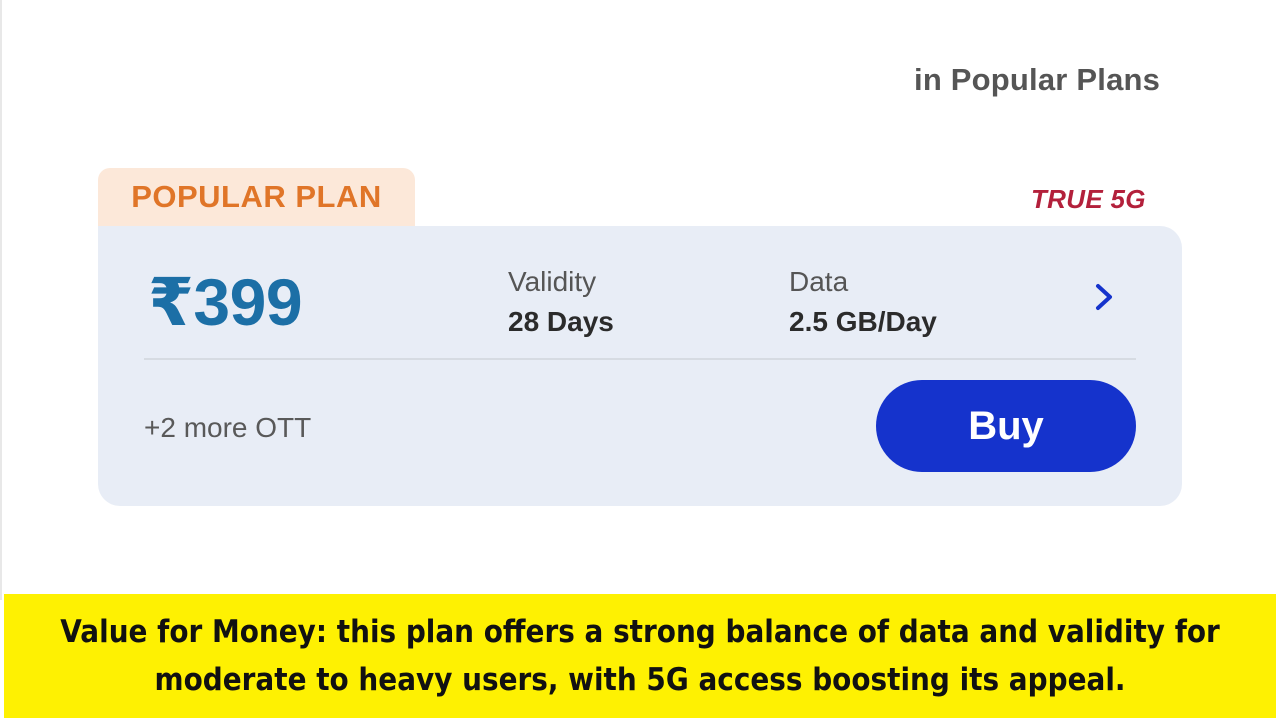 The height and width of the screenshot is (720, 1280). What do you see at coordinates (225, 302) in the screenshot?
I see `plan-price: ₹399` at bounding box center [225, 302].